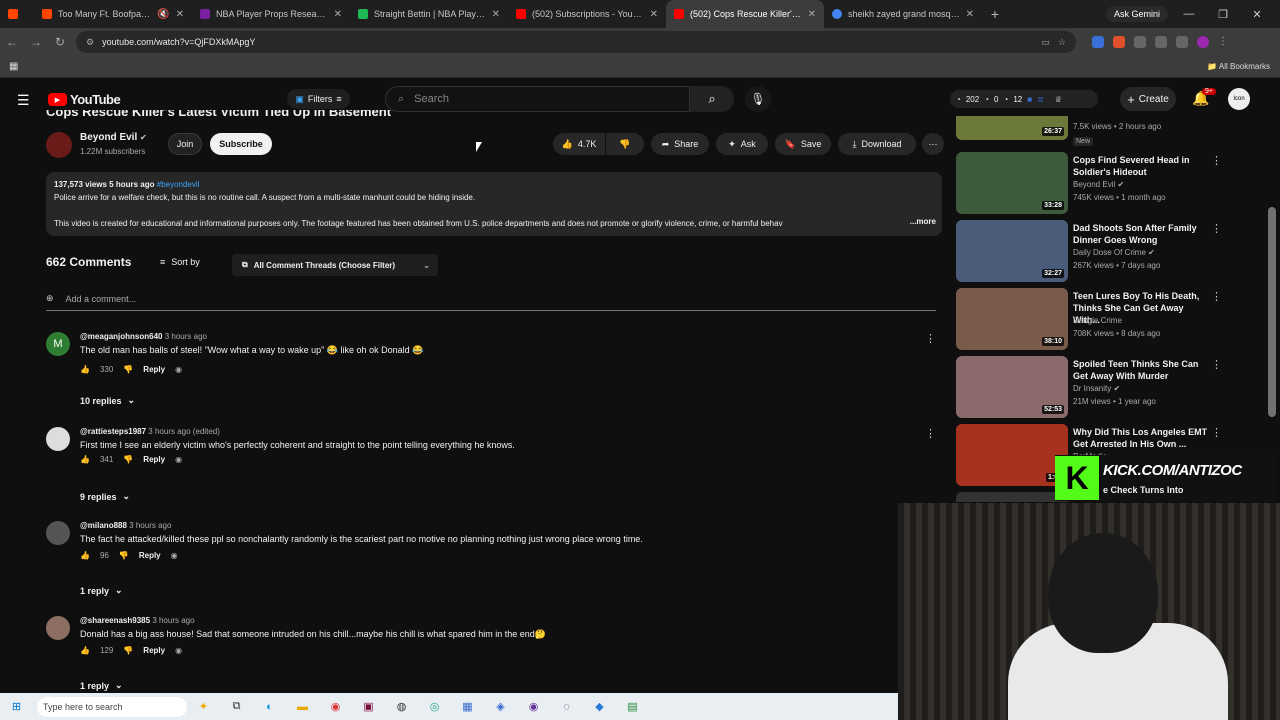 The image size is (1280, 720). I want to click on app-icon: ▣, so click(368, 706).